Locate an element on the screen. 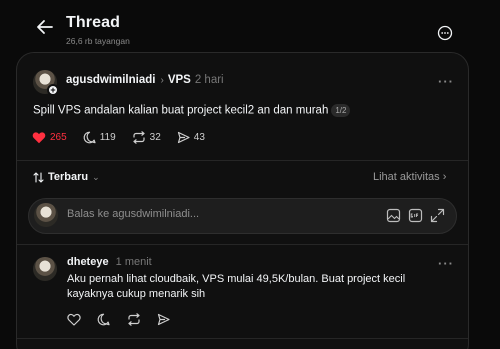 This screenshot has width=500, height=349. share-button: 43 is located at coordinates (191, 137).